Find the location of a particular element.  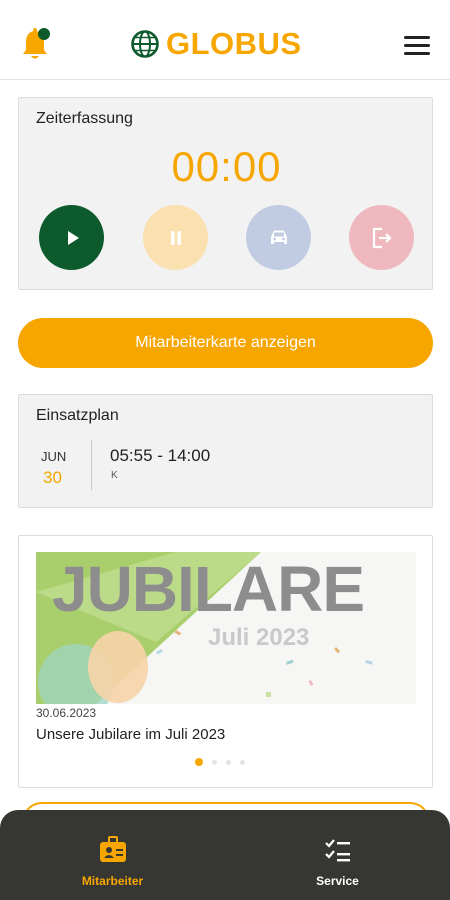

nav-tab-service: Service is located at coordinates (337, 855).